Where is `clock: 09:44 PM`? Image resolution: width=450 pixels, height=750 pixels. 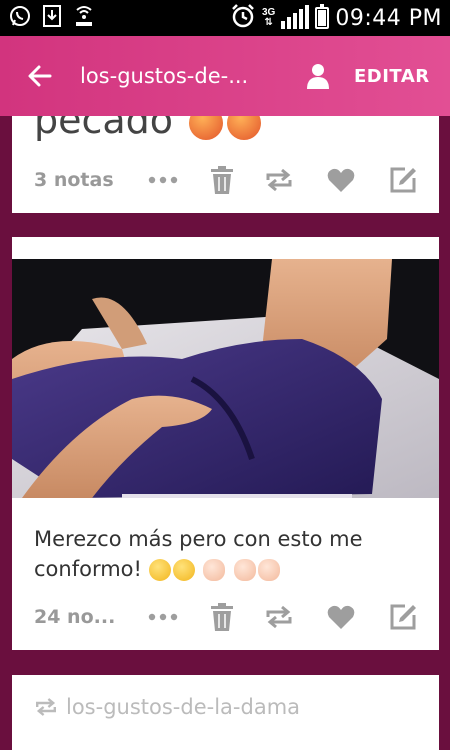 clock: 09:44 PM is located at coordinates (388, 18).